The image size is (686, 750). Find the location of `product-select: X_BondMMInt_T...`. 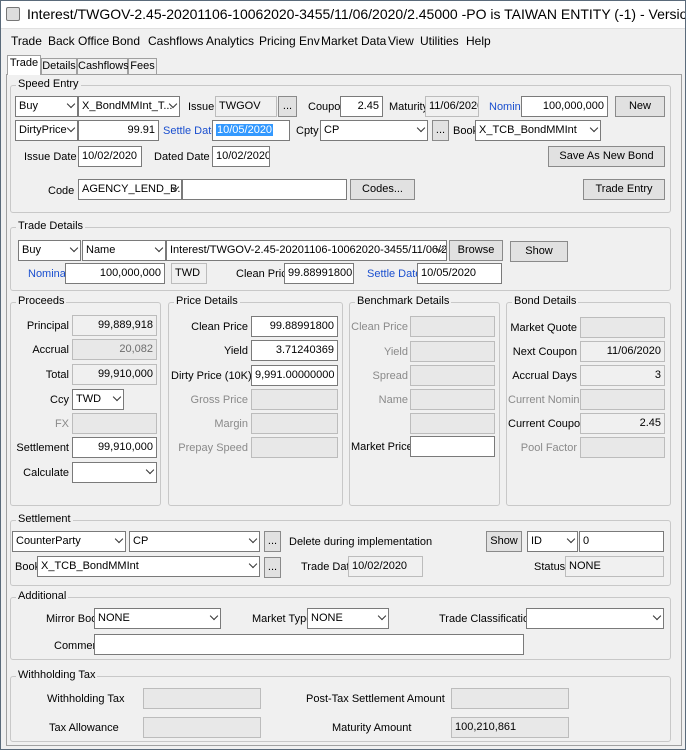

product-select: X_BondMMInt_T... is located at coordinates (129, 106).